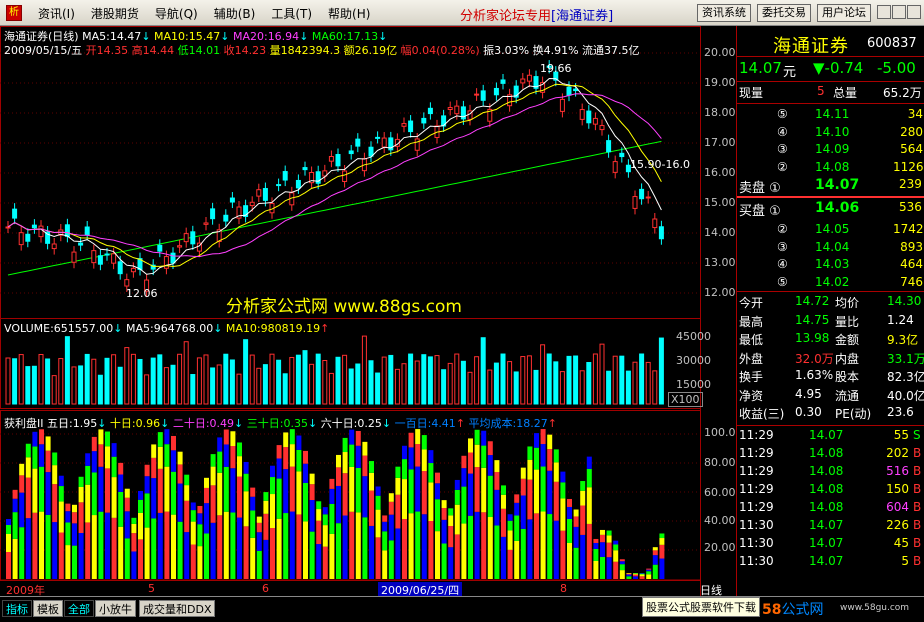 The image size is (924, 622). What do you see at coordinates (115, 13) in the screenshot?
I see `menu-hk-futures: 港股期货` at bounding box center [115, 13].